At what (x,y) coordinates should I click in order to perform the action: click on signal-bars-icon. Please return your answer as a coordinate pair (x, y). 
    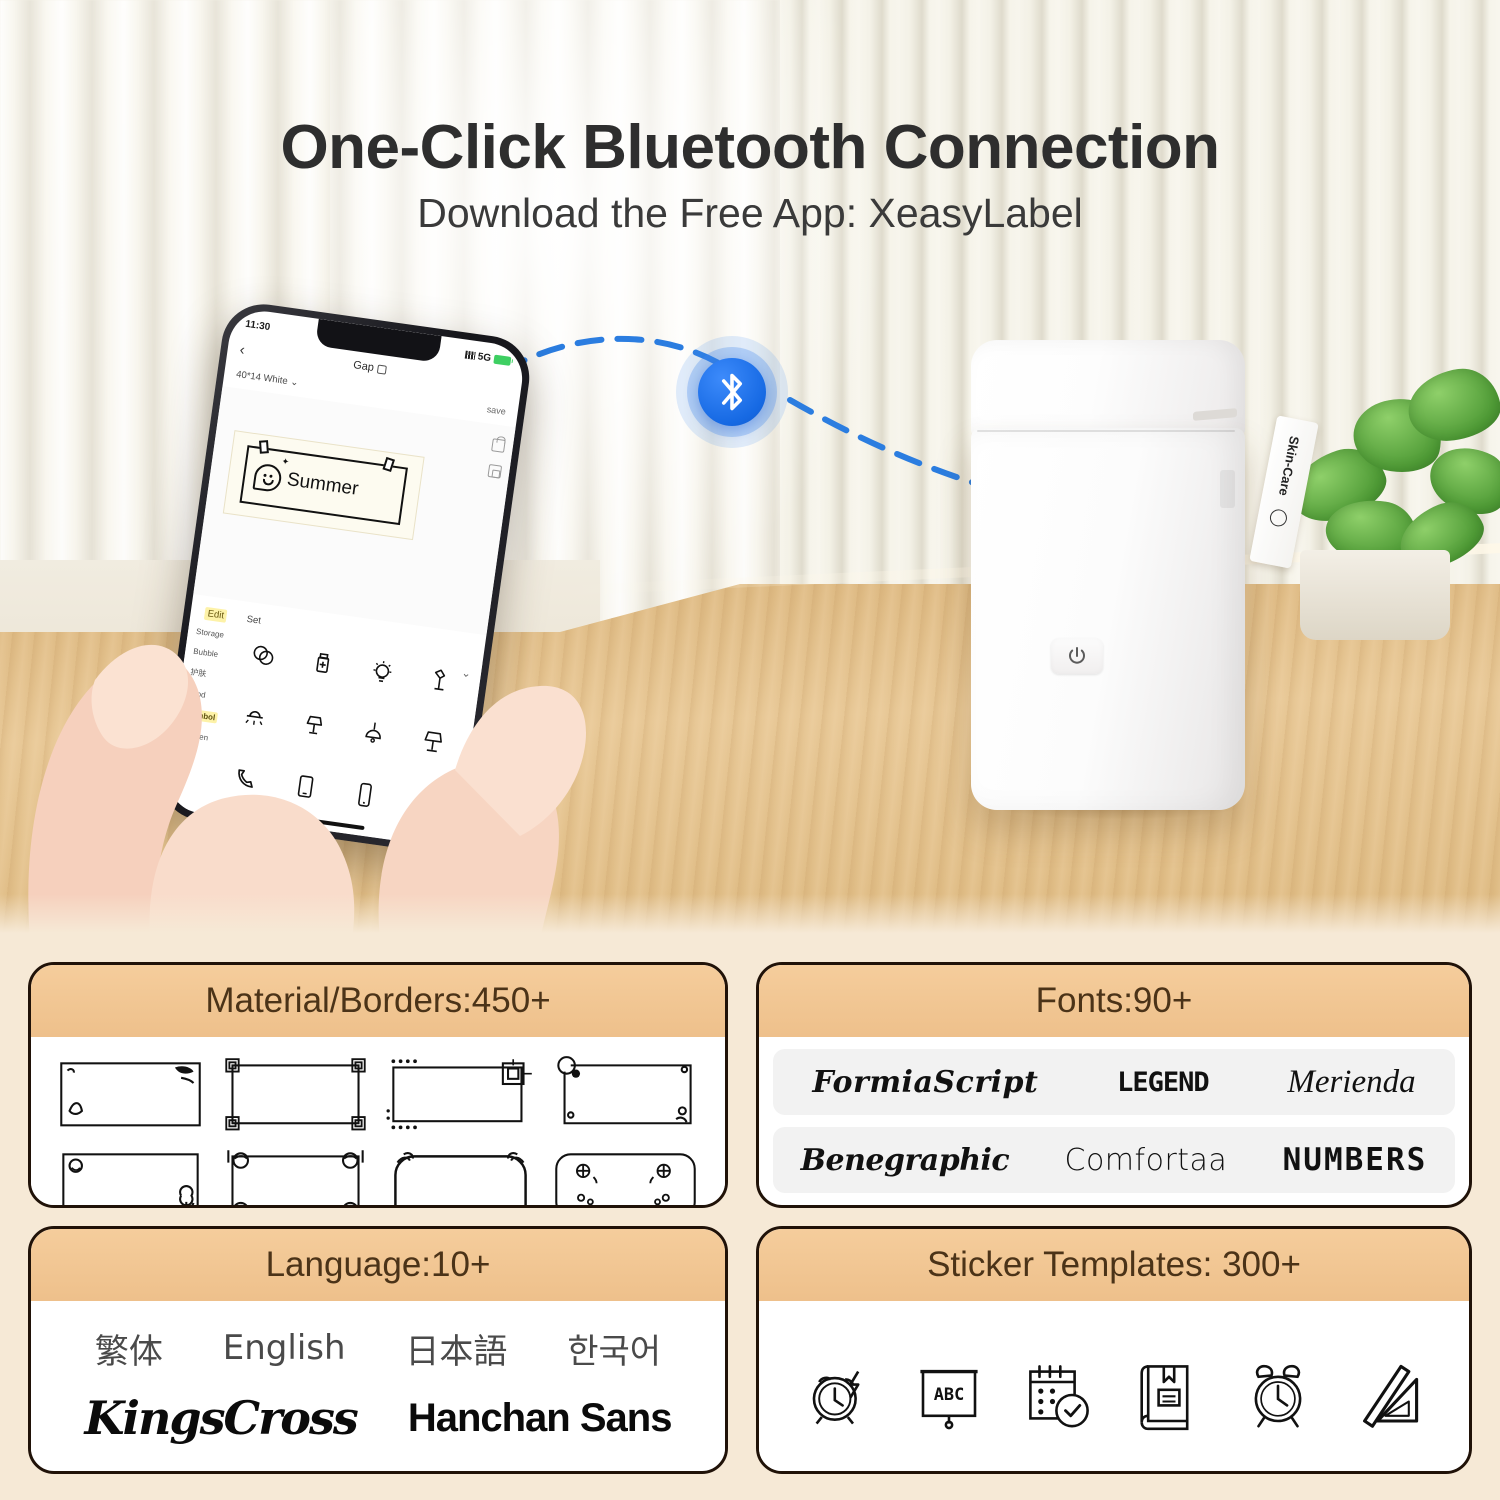
    Looking at the image, I should click on (470, 355).